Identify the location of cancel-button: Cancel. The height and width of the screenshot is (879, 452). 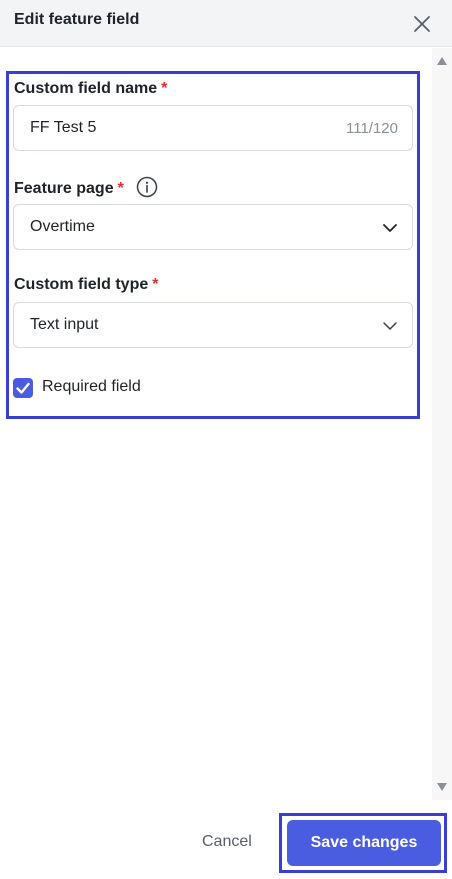
(227, 842).